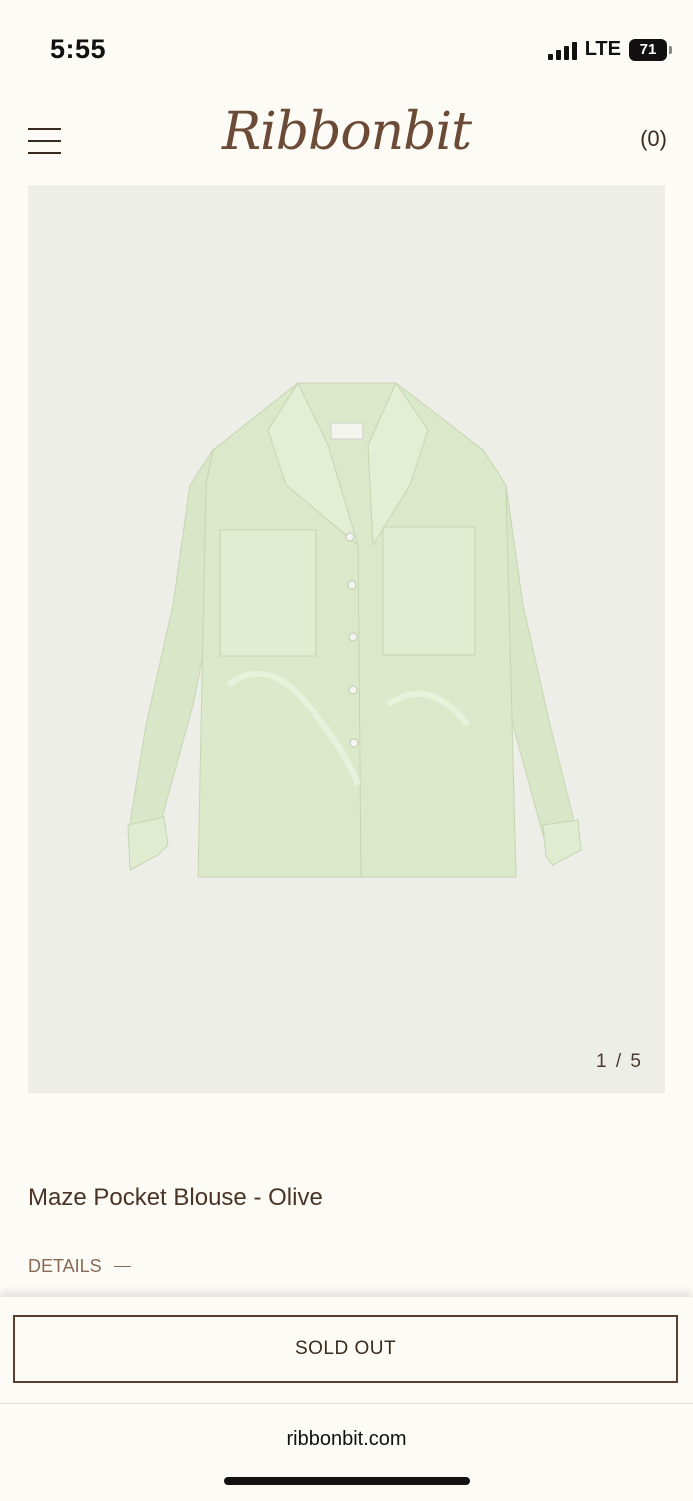  Describe the element at coordinates (562, 50) in the screenshot. I see `signal-icon` at that location.